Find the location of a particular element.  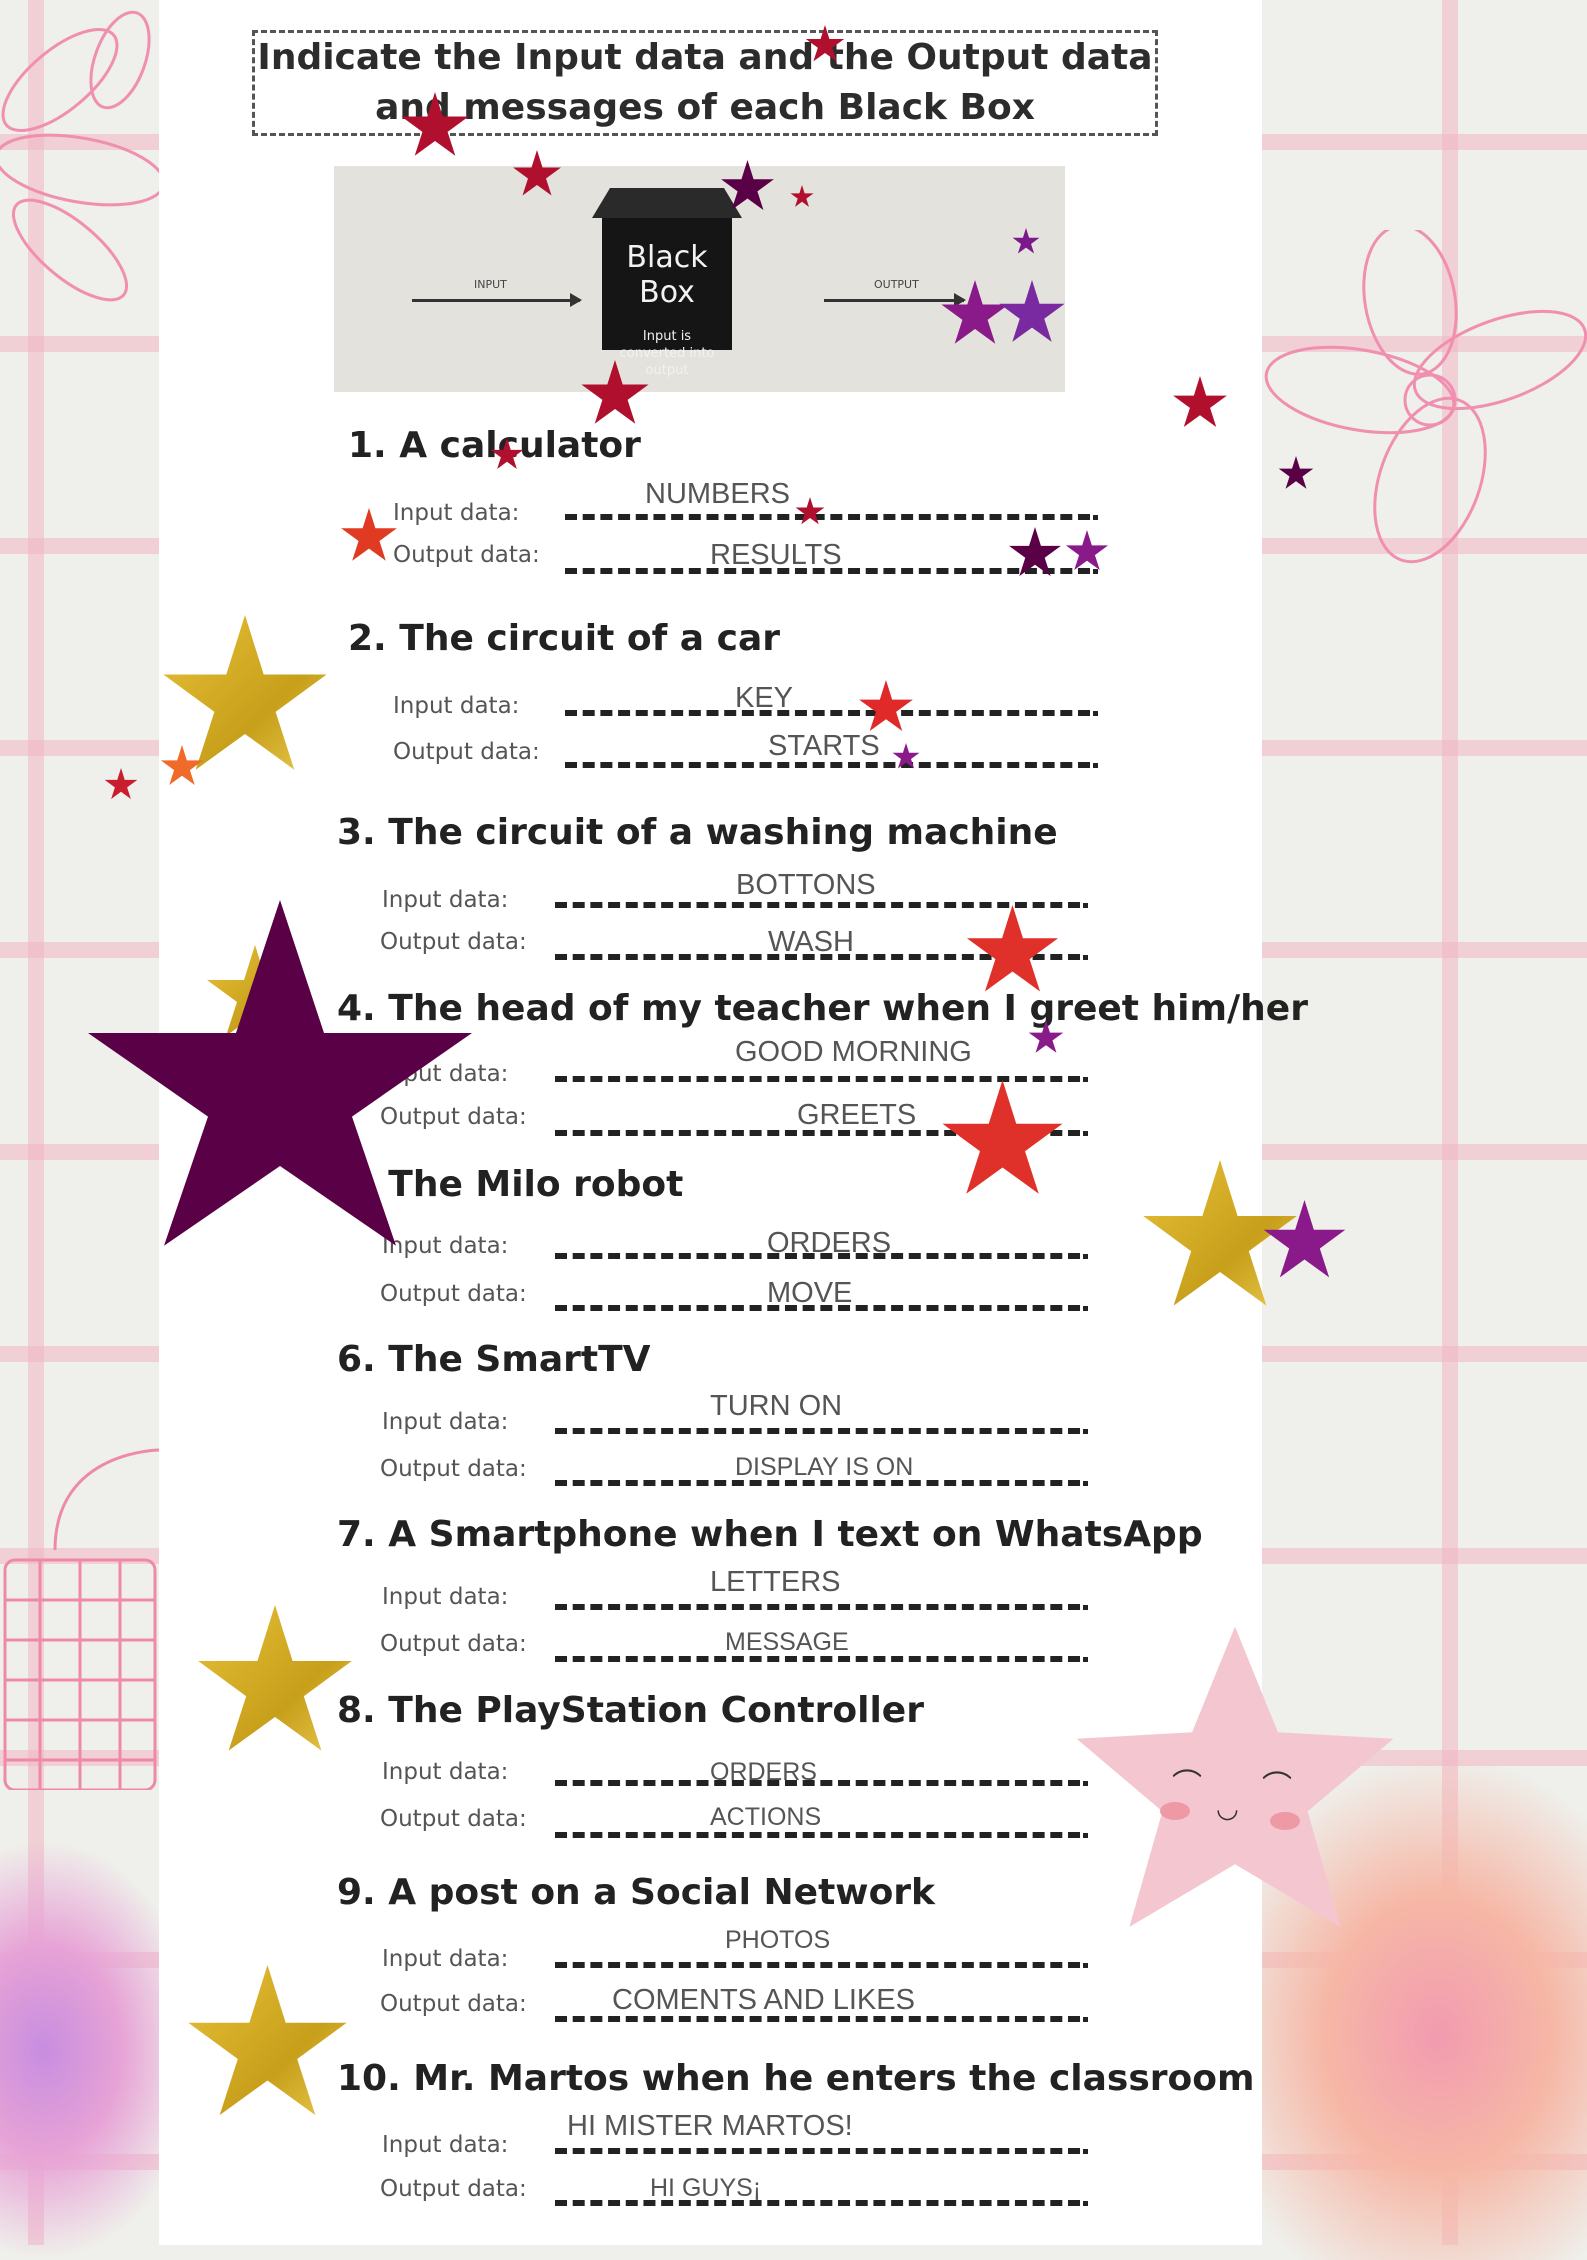

output-answer: GREETS is located at coordinates (857, 1115).